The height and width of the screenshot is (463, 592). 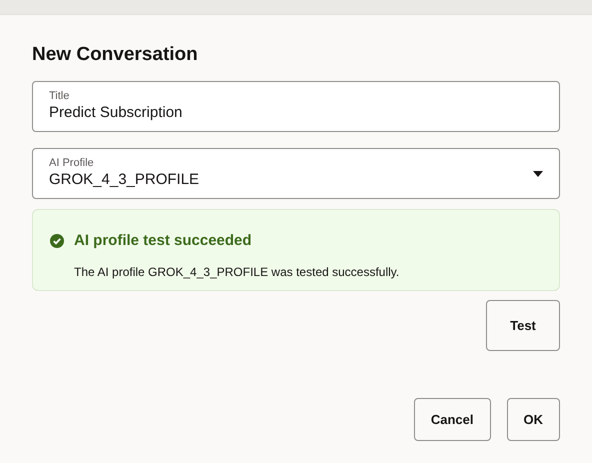 What do you see at coordinates (523, 325) in the screenshot?
I see `test-button: Test` at bounding box center [523, 325].